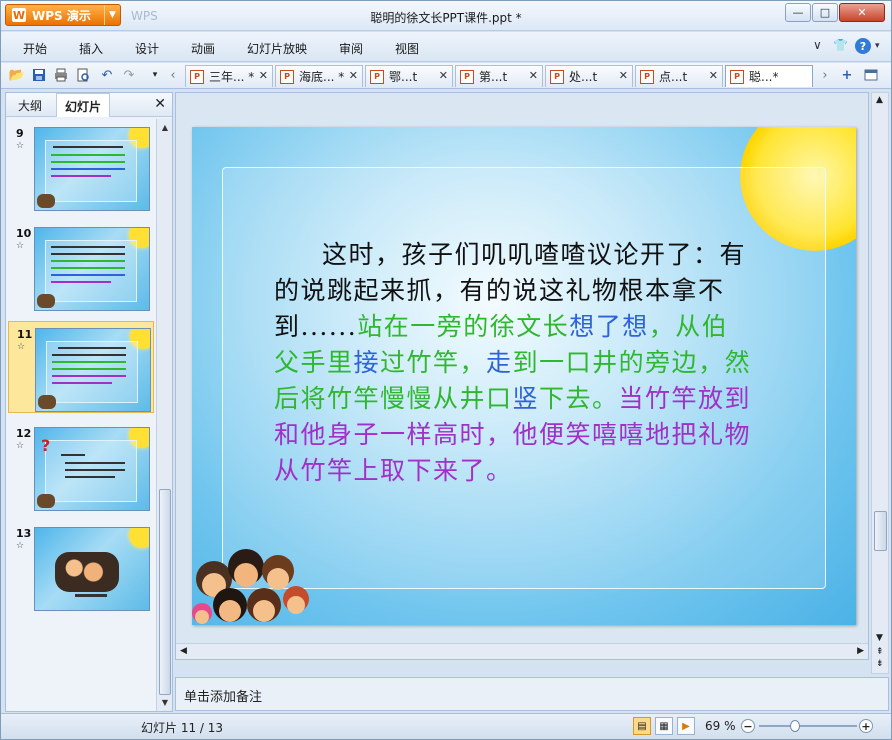  I want to click on slide-thumbnail: 9 ☆, so click(81, 167).